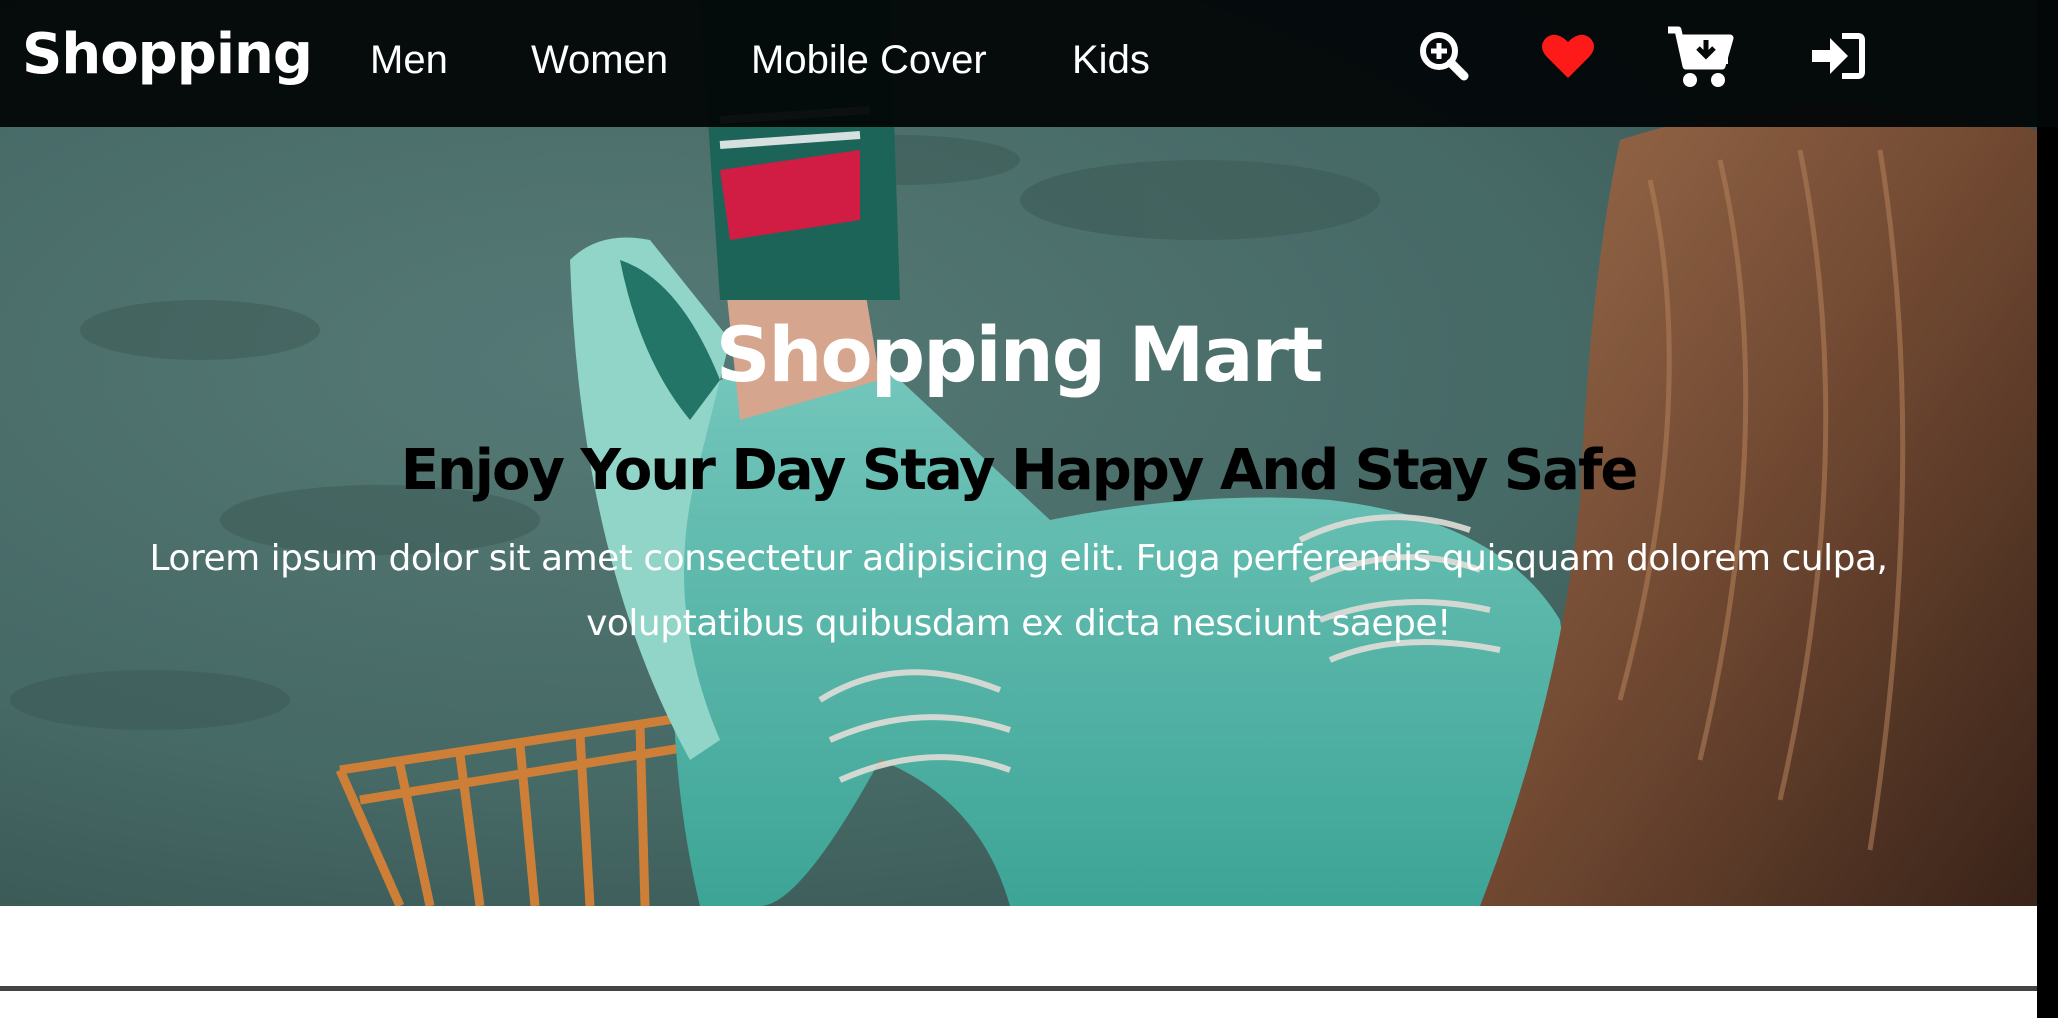 The image size is (2058, 1018). I want to click on zoom-in-icon, so click(1444, 56).